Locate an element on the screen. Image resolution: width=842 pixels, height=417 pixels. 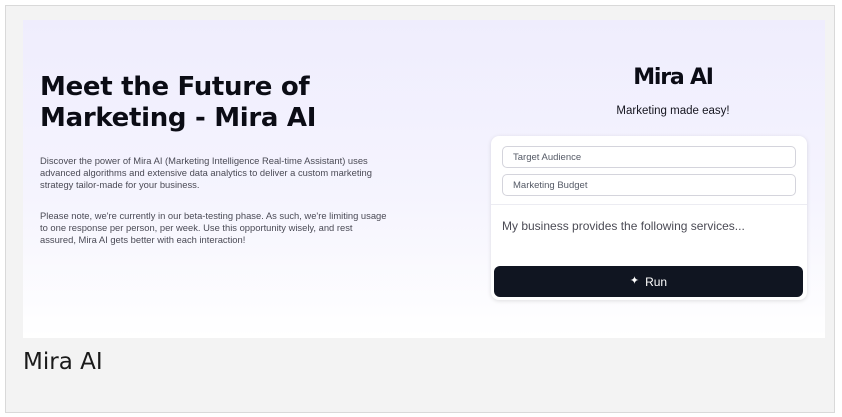
run-button: ✦ Run is located at coordinates (648, 281).